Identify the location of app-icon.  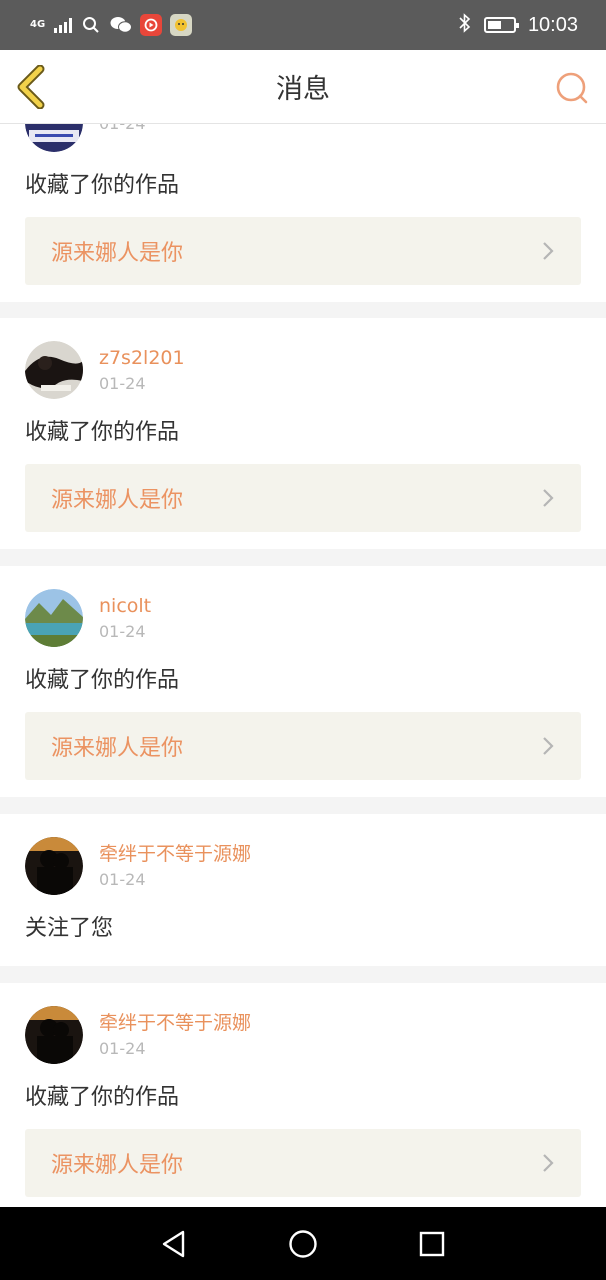
(151, 25).